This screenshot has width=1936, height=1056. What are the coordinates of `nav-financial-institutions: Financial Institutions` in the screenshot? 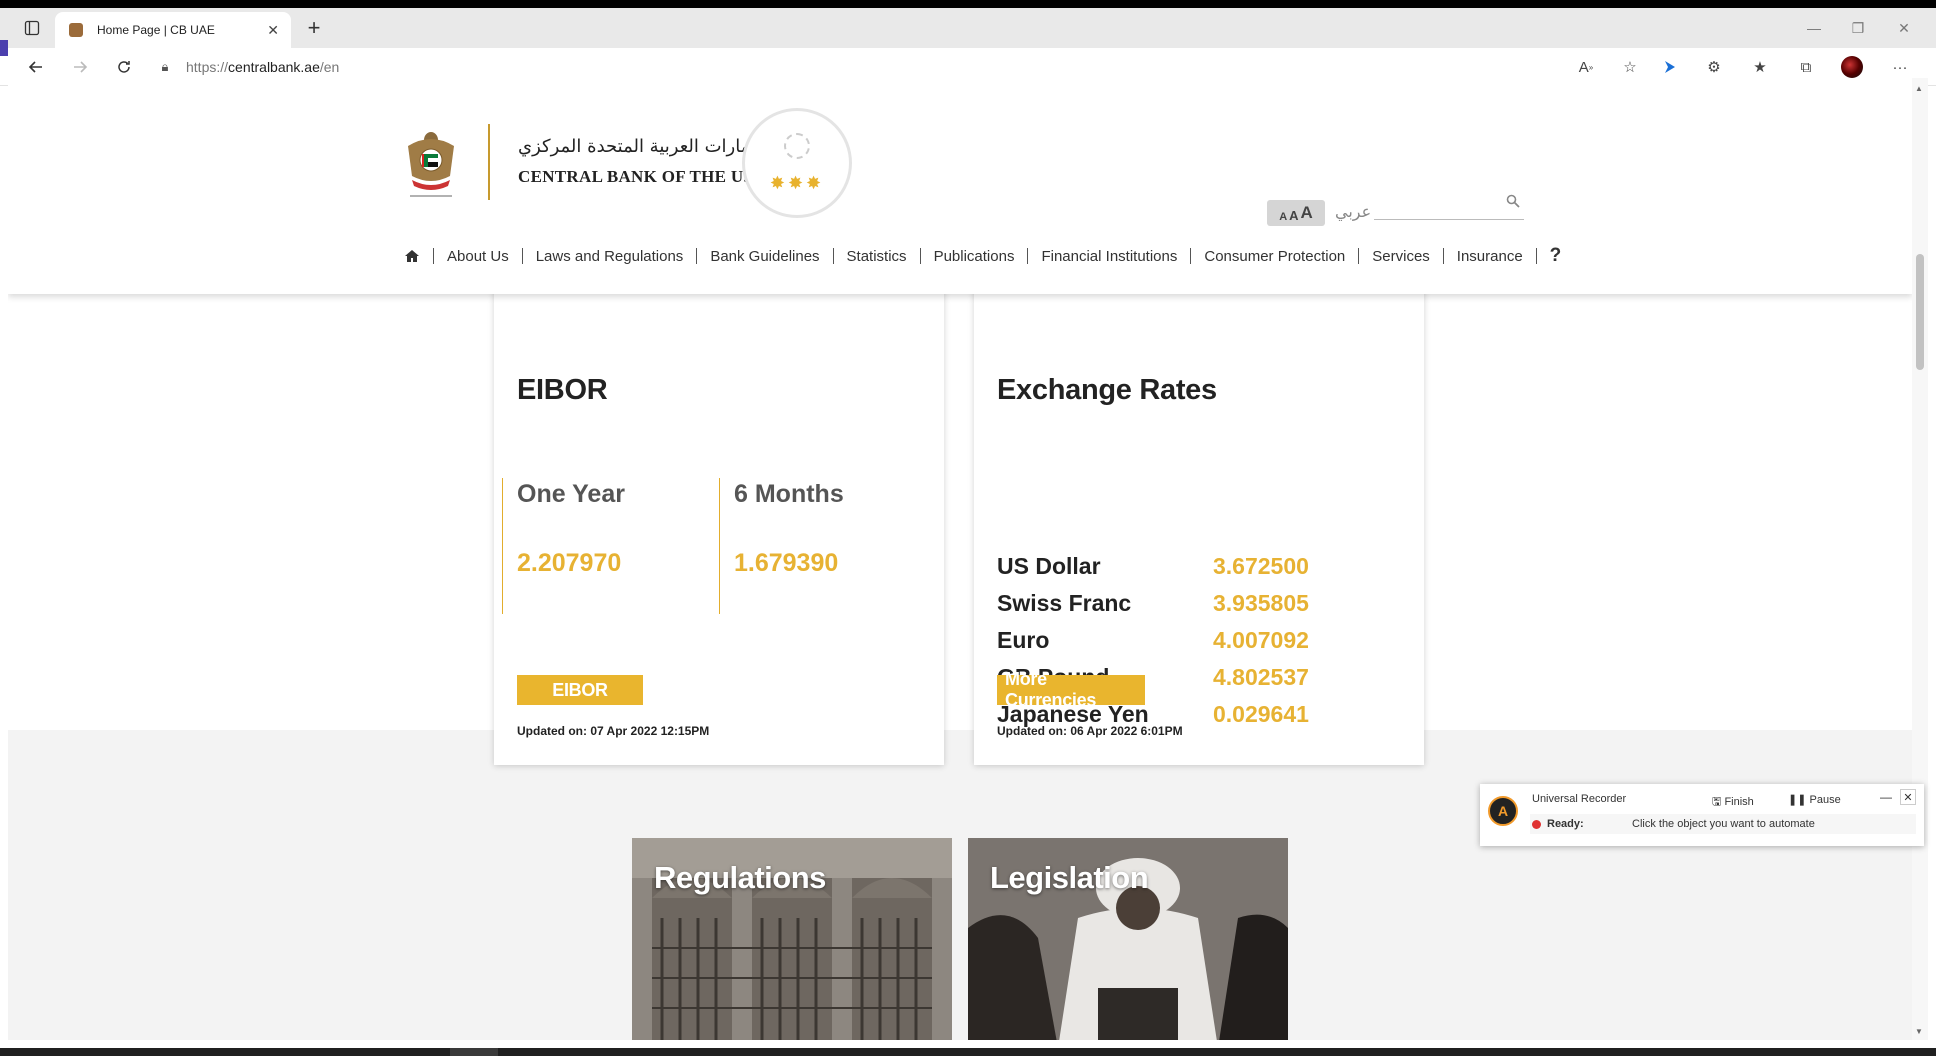 It's located at (1109, 256).